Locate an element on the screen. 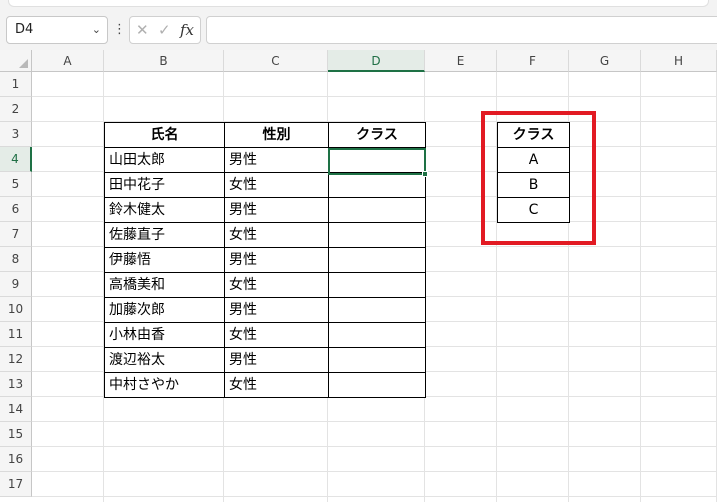 The width and height of the screenshot is (717, 502). name-cell: 田中花子 is located at coordinates (164, 185).